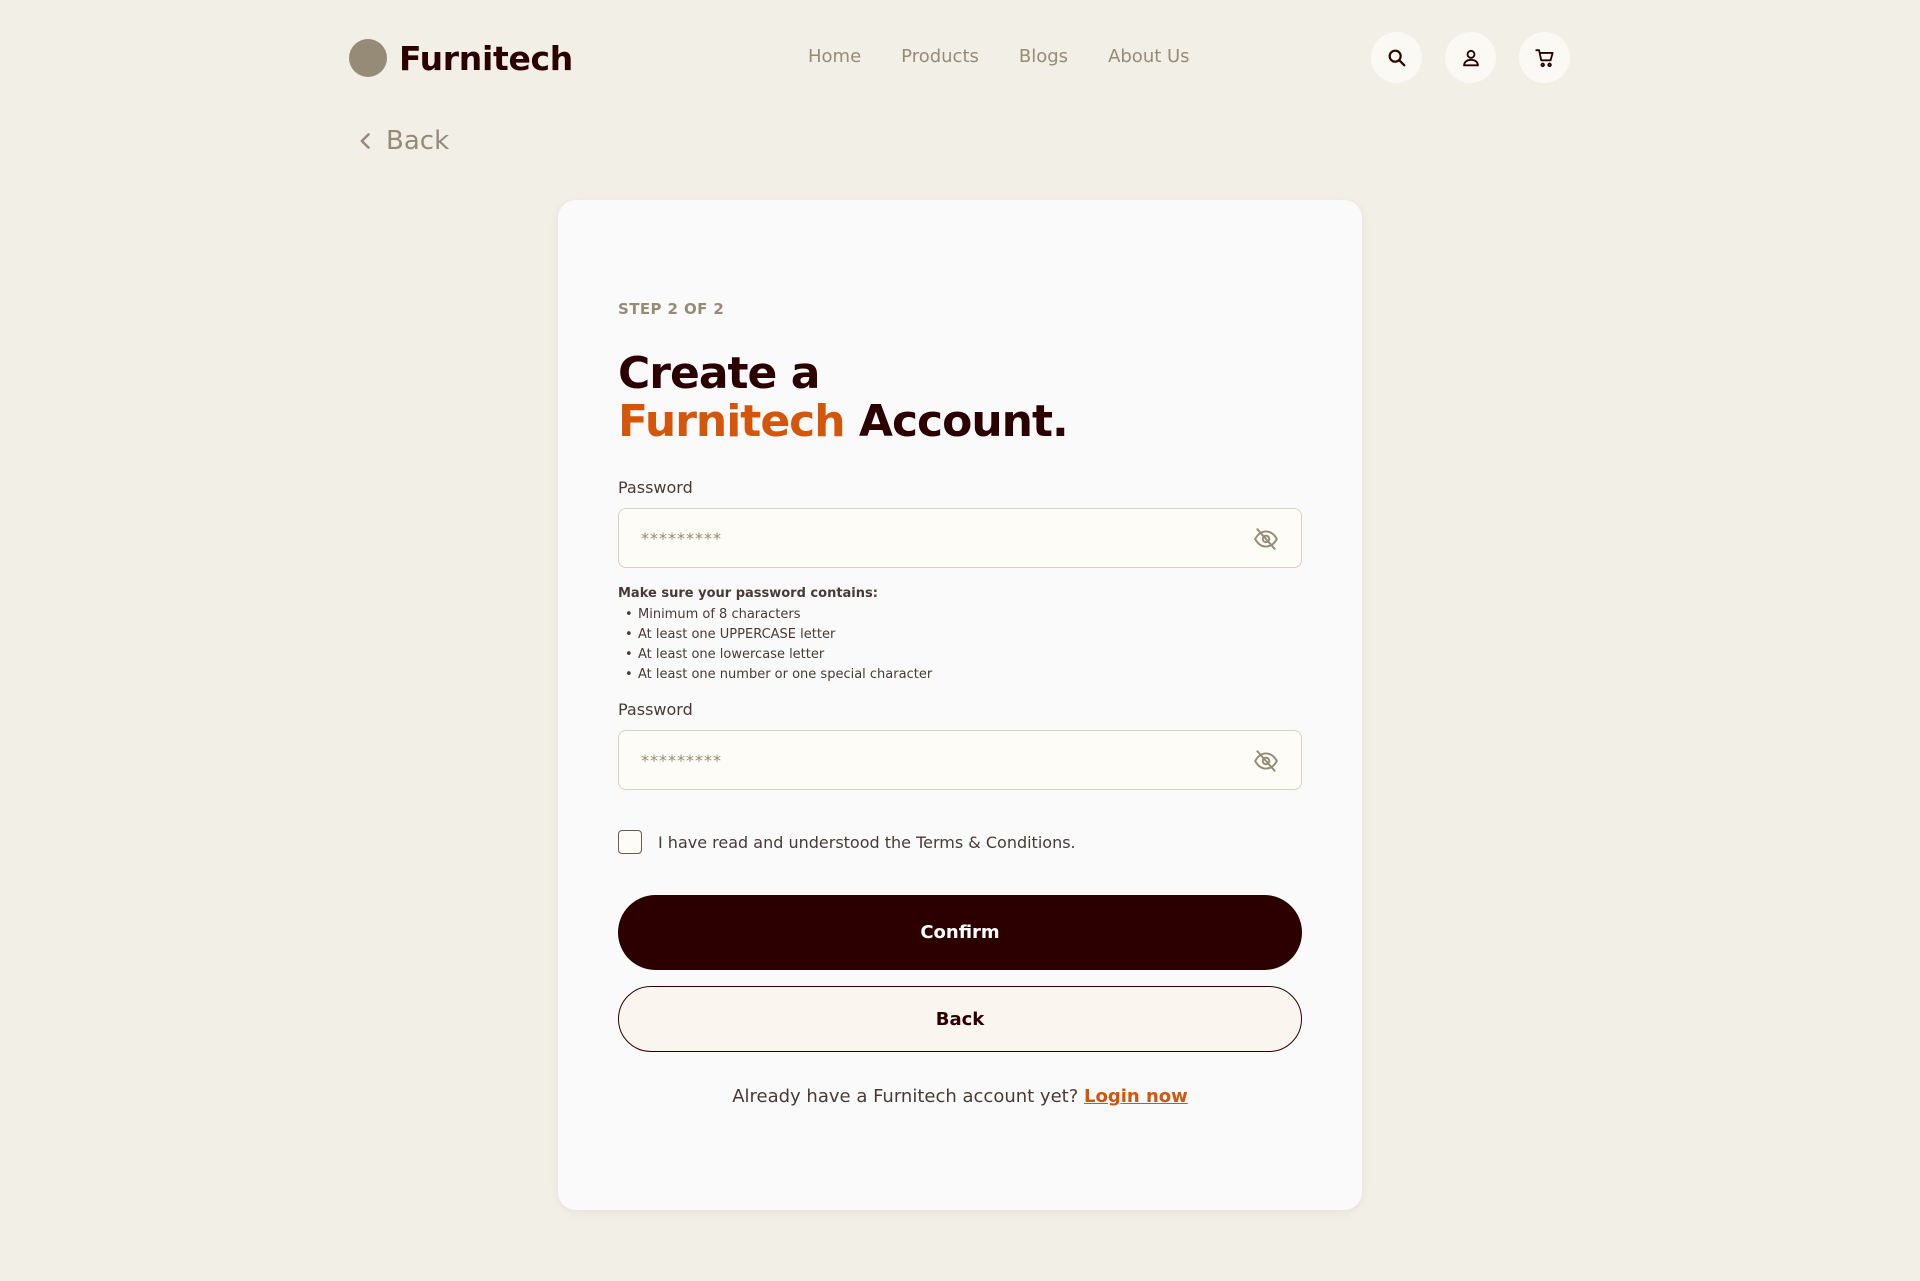 The width and height of the screenshot is (1920, 1281). What do you see at coordinates (908, 1096) in the screenshot?
I see `login-prompt-text: Already have a Furnitech account yet?` at bounding box center [908, 1096].